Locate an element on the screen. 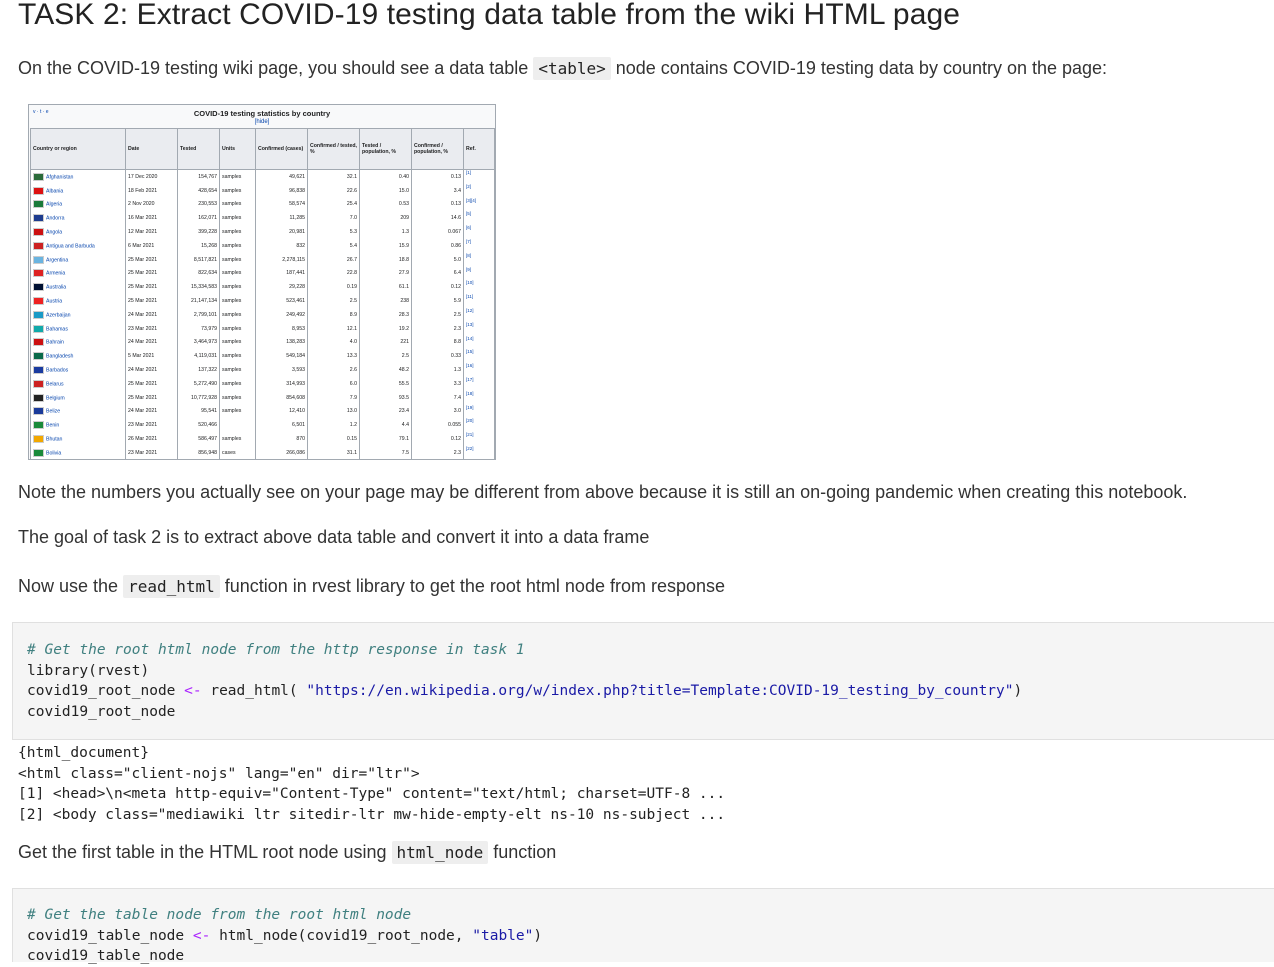 This screenshot has width=1274, height=967. ref-link: [22] is located at coordinates (479, 452).